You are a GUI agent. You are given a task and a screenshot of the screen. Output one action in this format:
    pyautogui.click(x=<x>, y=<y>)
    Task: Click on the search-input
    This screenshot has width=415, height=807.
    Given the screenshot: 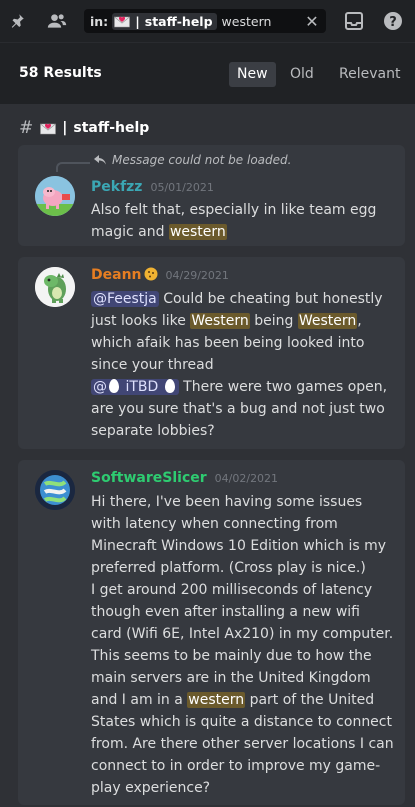 What is the action you would take?
    pyautogui.click(x=262, y=21)
    